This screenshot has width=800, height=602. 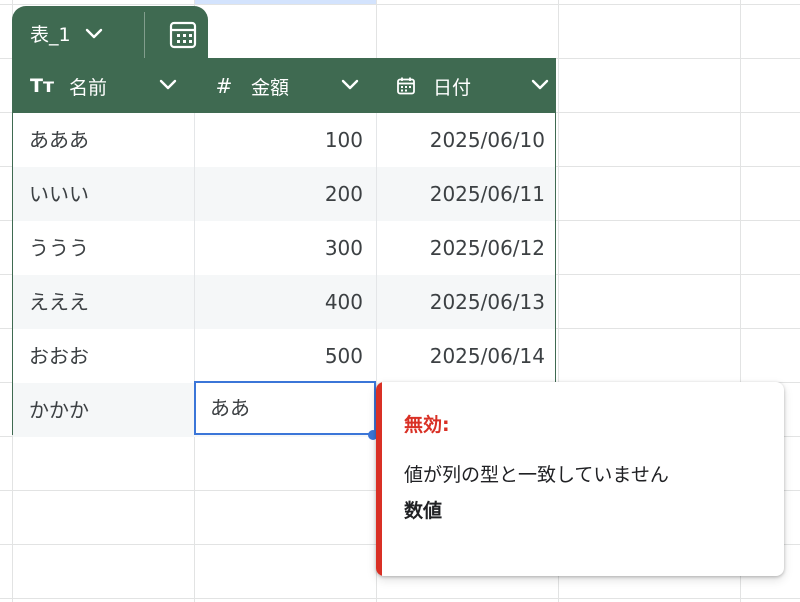 I want to click on table-row: おおお 500 2025/06/14, so click(x=284, y=356).